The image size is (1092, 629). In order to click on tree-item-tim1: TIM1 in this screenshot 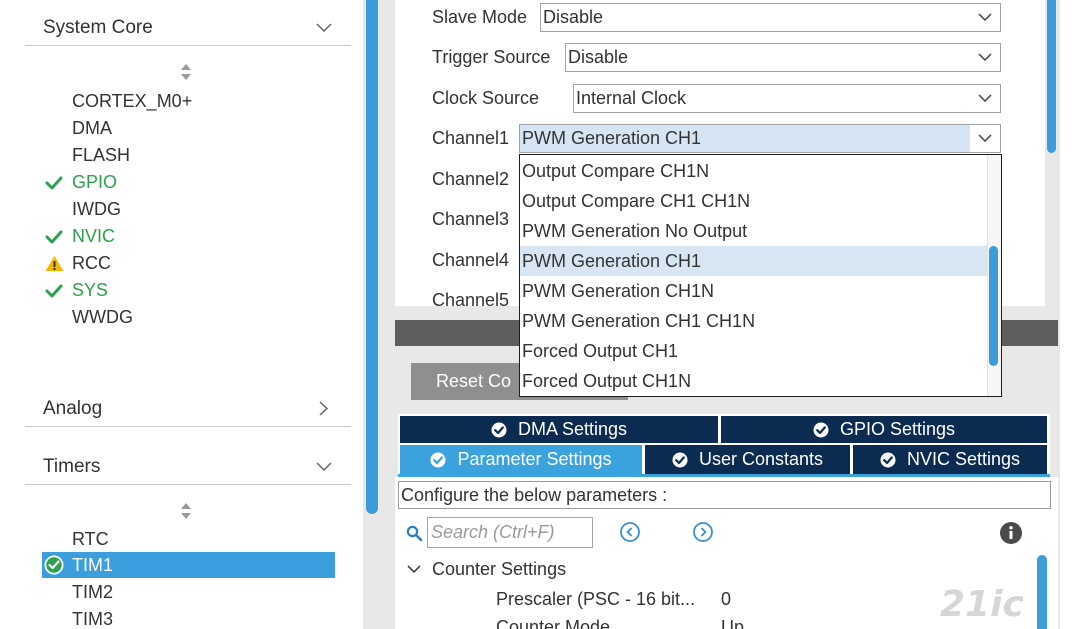, I will do `click(188, 565)`.